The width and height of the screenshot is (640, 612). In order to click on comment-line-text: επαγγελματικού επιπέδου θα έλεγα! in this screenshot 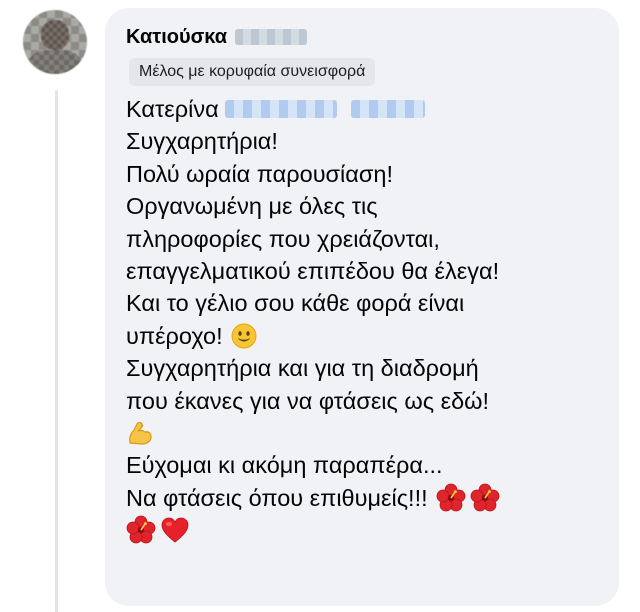, I will do `click(313, 270)`.